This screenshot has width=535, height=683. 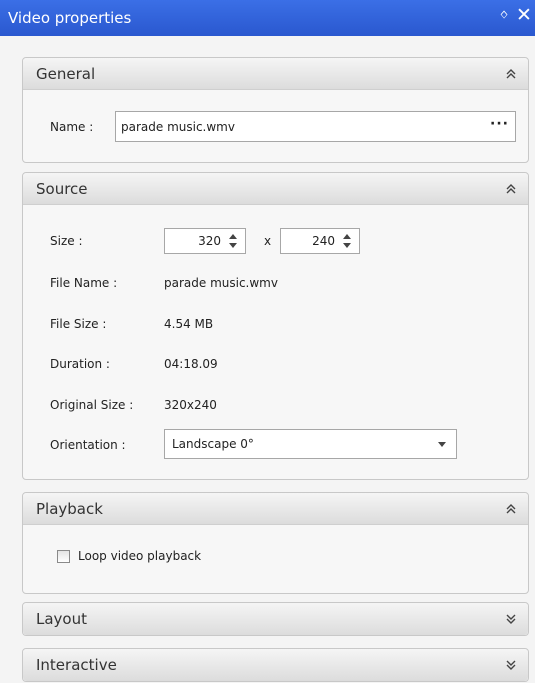 I want to click on section-layout: Layout, so click(x=275, y=619).